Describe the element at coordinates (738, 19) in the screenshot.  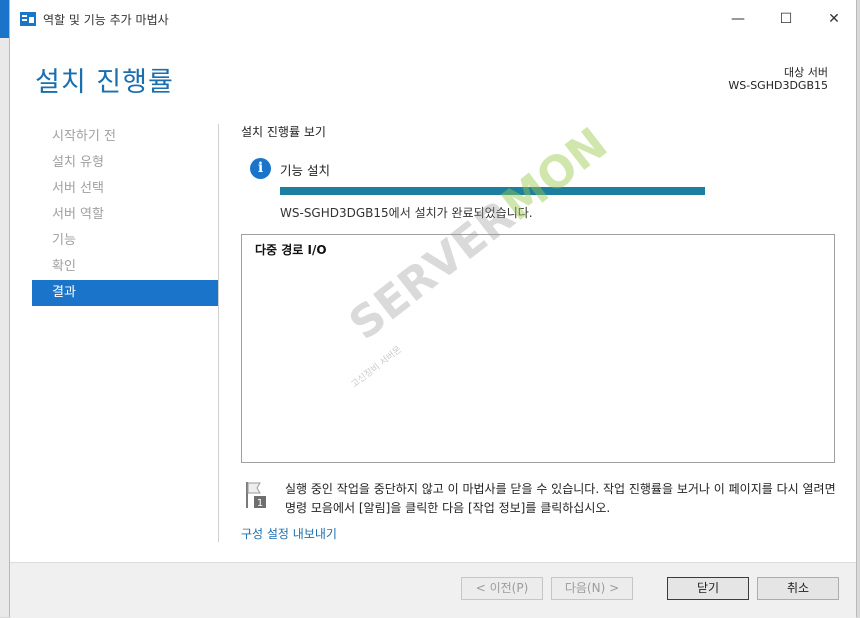
I see `minimize-button: —` at that location.